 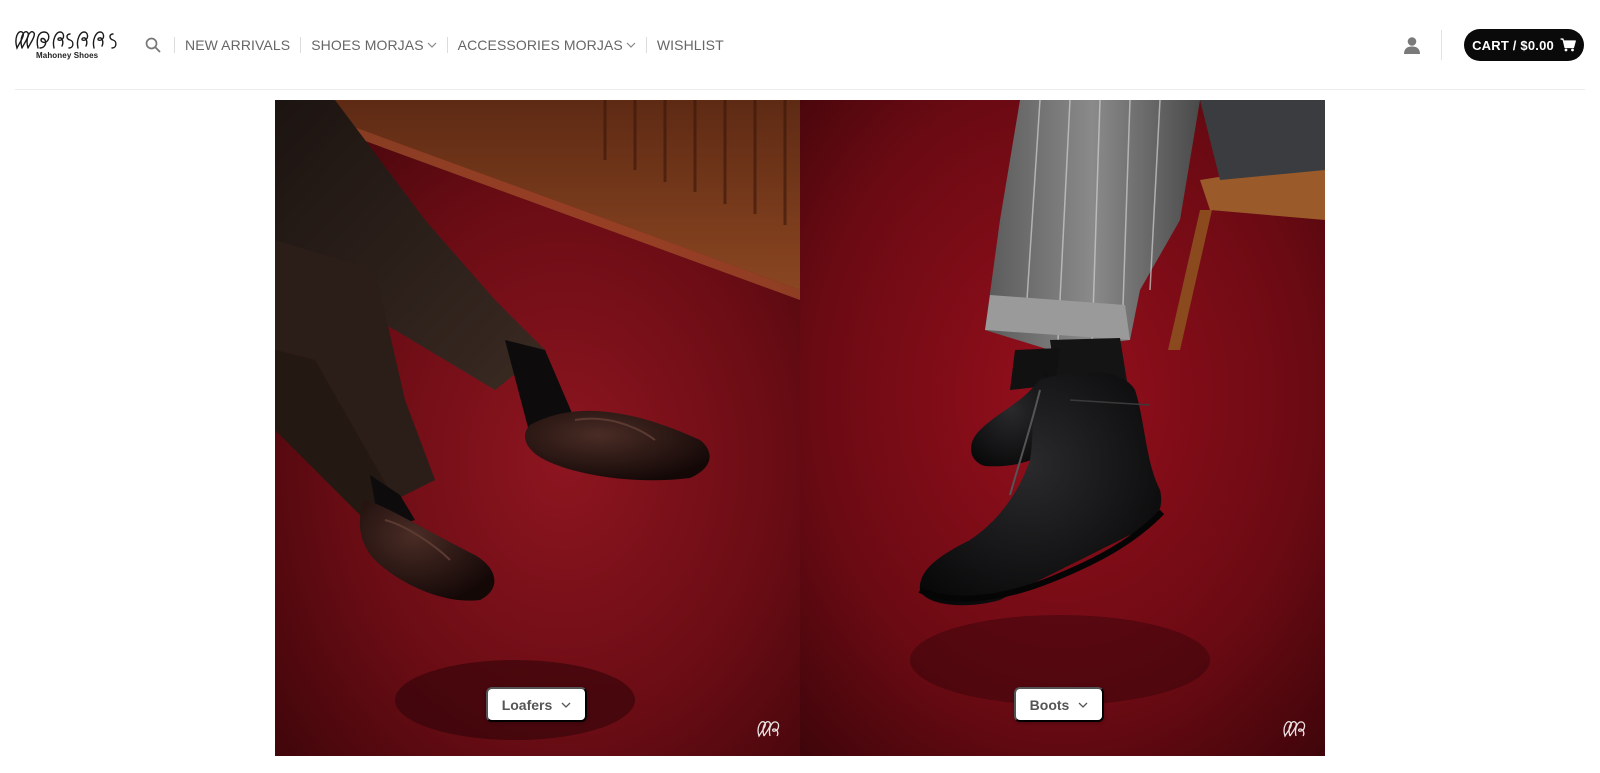 I want to click on morjas-wordmark-icon, so click(x=66, y=40).